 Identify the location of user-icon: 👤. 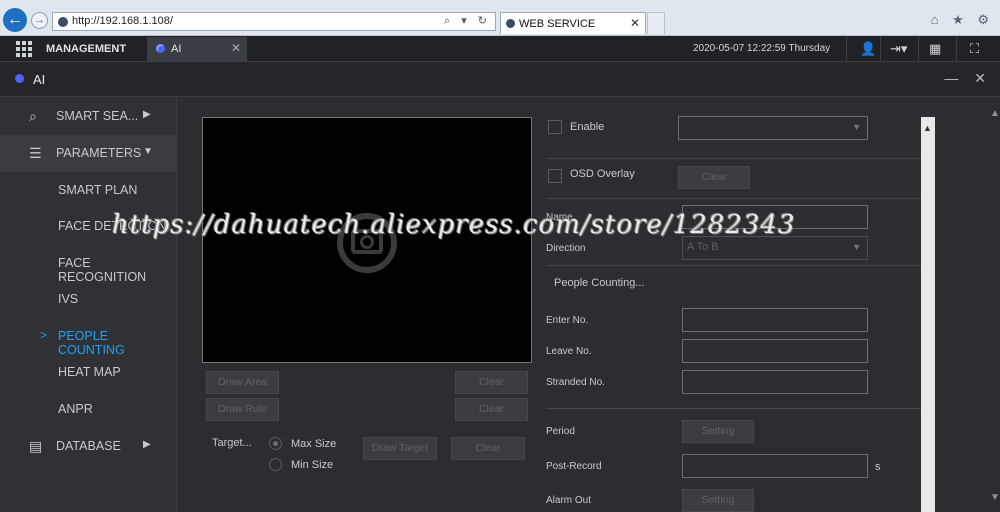
(868, 49).